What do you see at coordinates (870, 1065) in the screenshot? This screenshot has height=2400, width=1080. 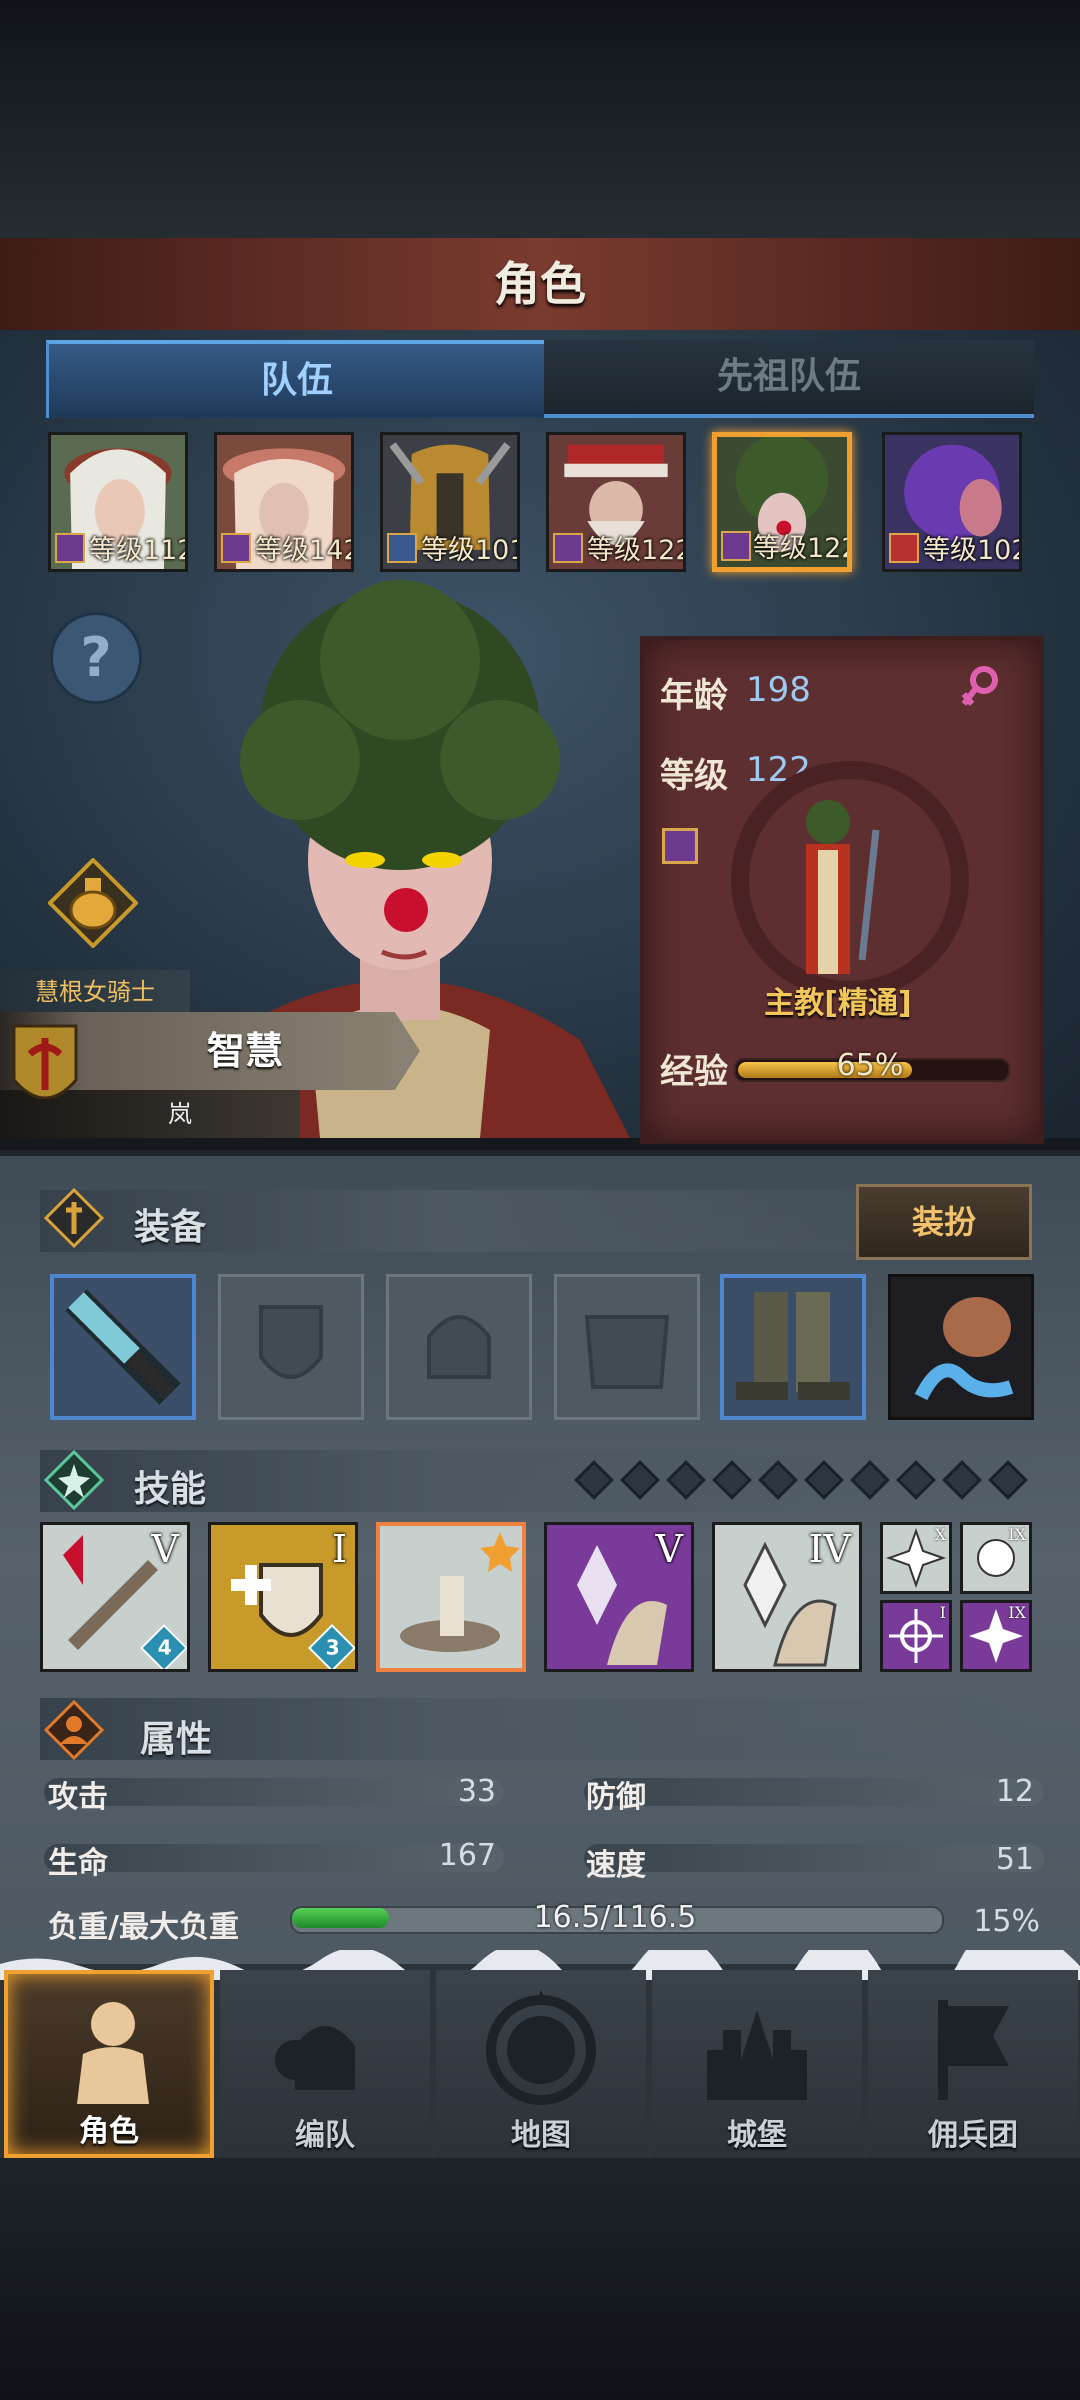 I see `exp-percent: 65%` at bounding box center [870, 1065].